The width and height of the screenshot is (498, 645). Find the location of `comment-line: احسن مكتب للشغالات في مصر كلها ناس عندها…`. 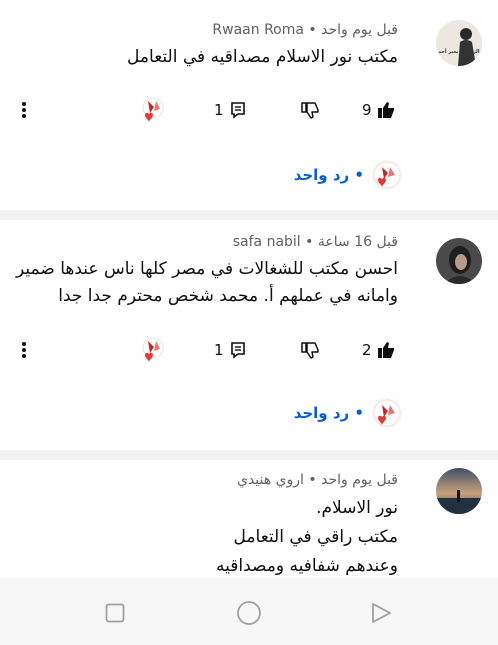

comment-line: احسن مكتب للشغالات في مصر كلها ناس عندها… is located at coordinates (207, 269).